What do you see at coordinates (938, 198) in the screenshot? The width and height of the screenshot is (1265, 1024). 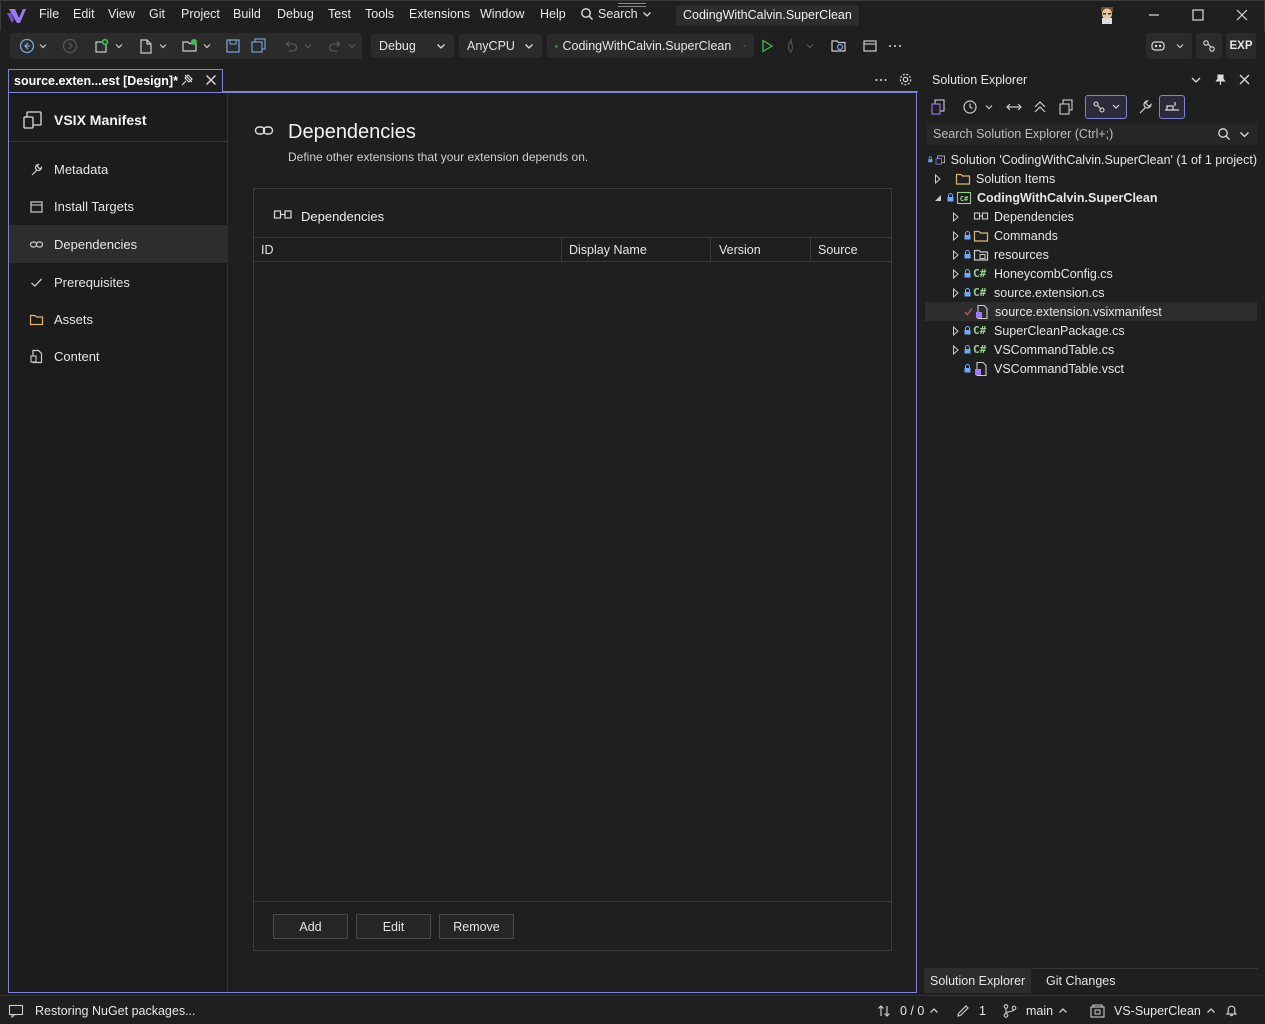 I see `collapse-arrow-icon` at bounding box center [938, 198].